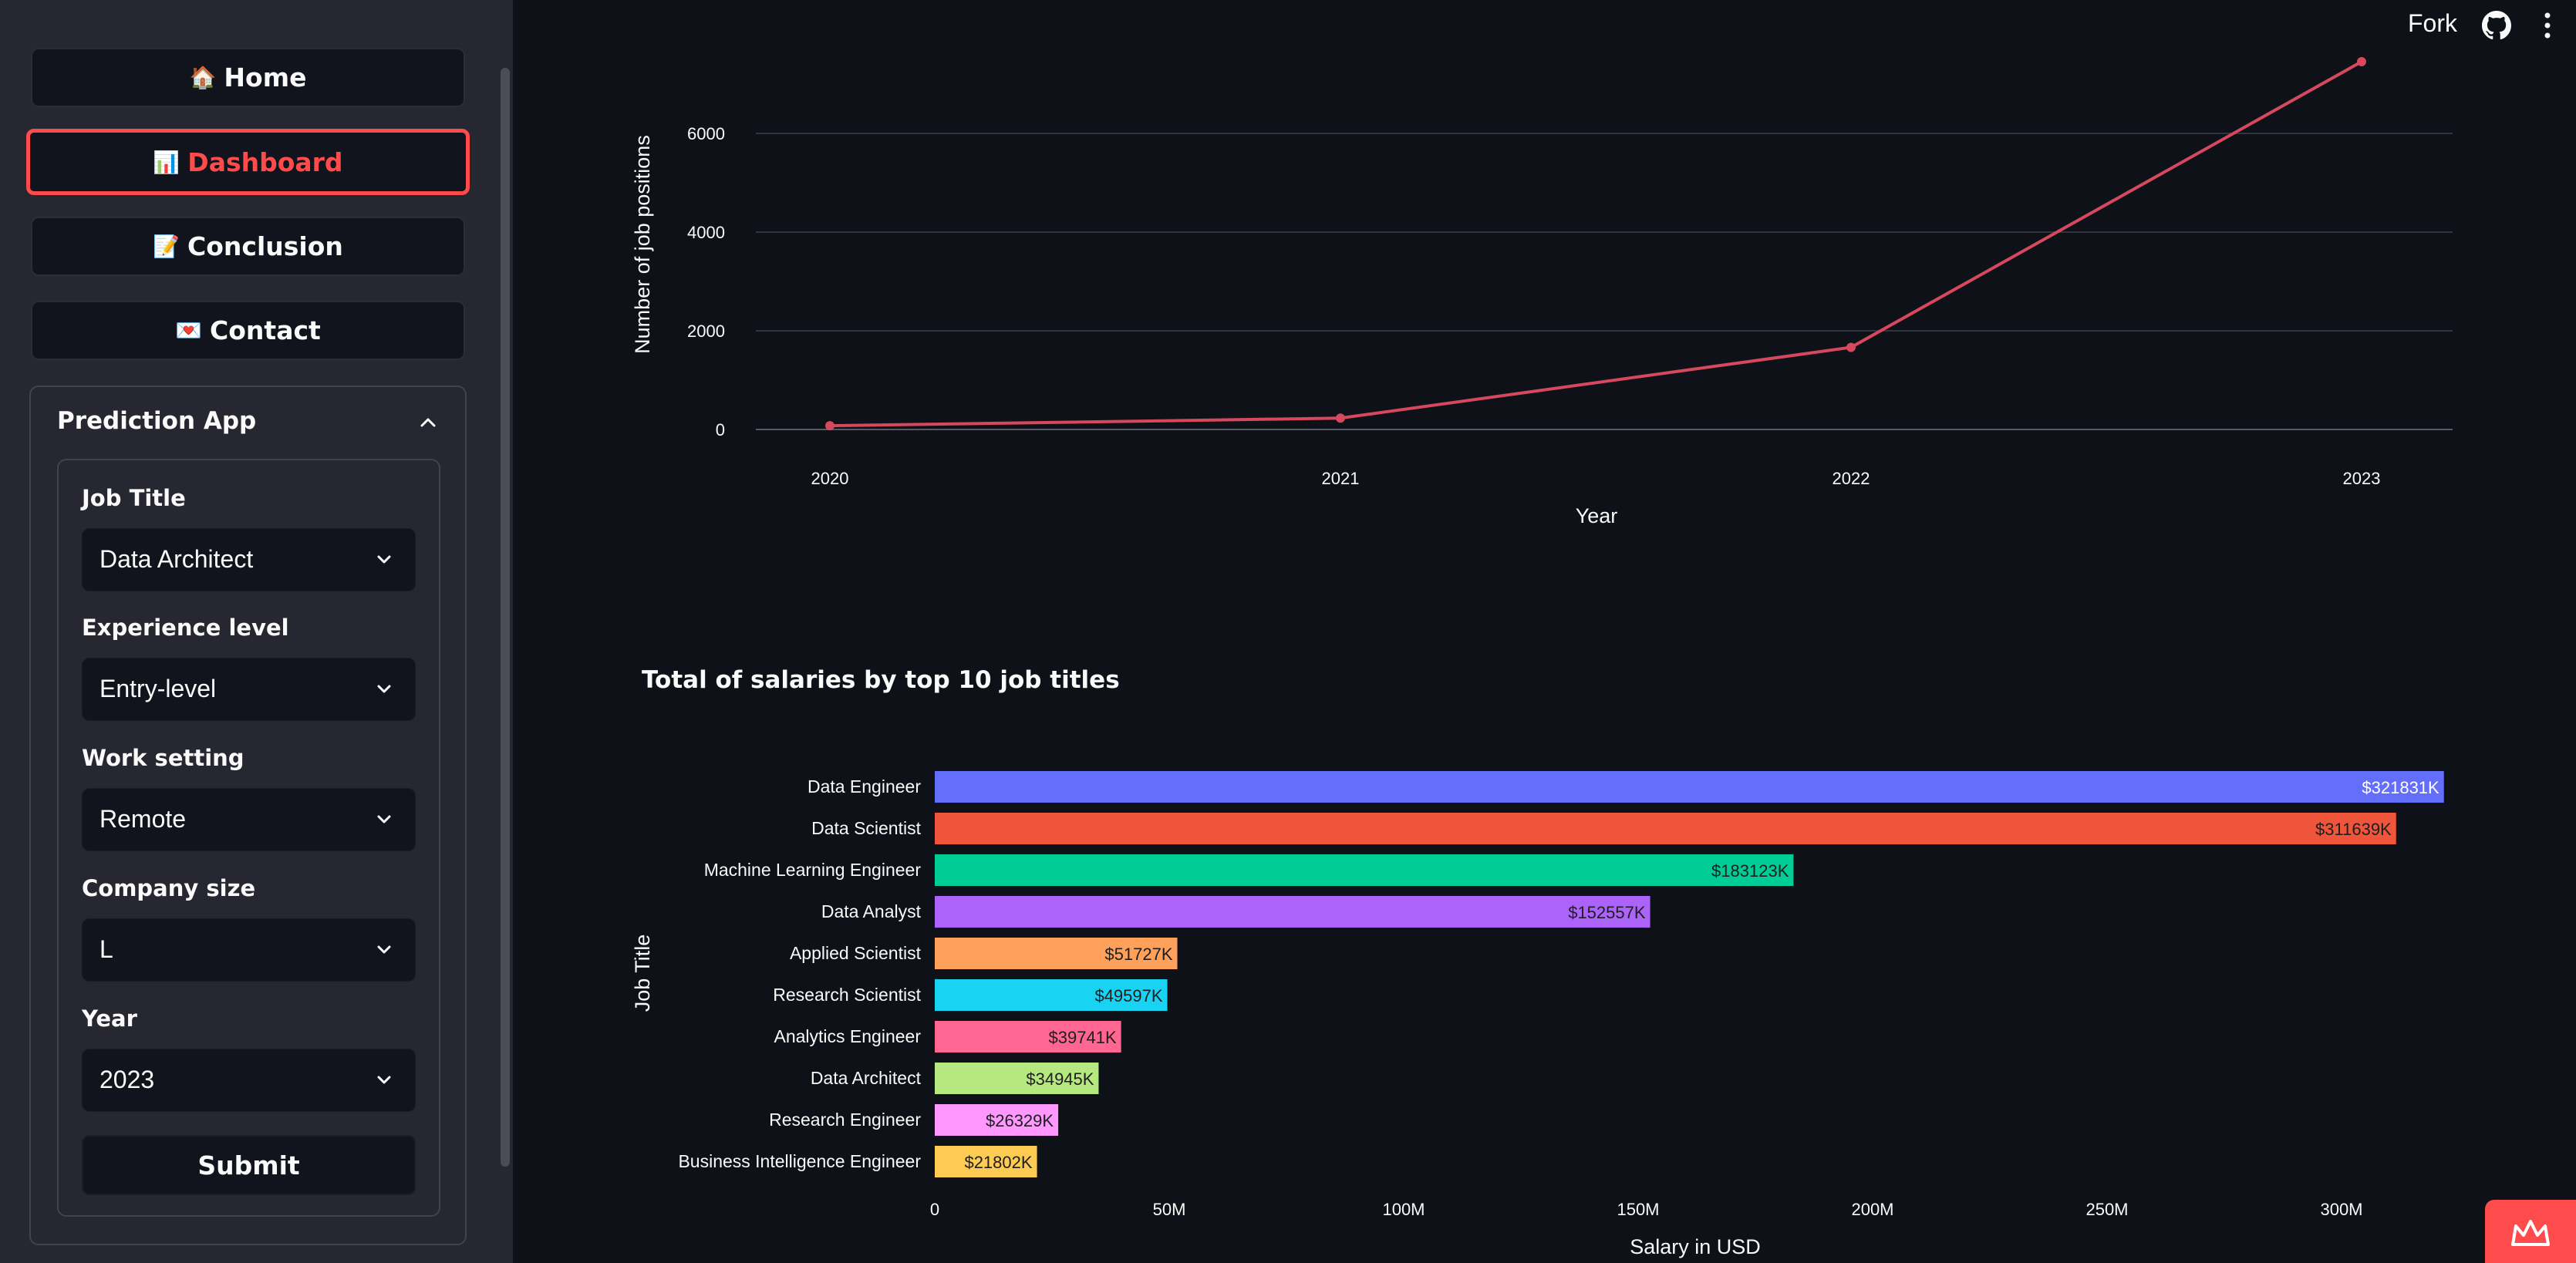 Image resolution: width=2576 pixels, height=1263 pixels. I want to click on bar-value-label: $34945K, so click(1060, 1079).